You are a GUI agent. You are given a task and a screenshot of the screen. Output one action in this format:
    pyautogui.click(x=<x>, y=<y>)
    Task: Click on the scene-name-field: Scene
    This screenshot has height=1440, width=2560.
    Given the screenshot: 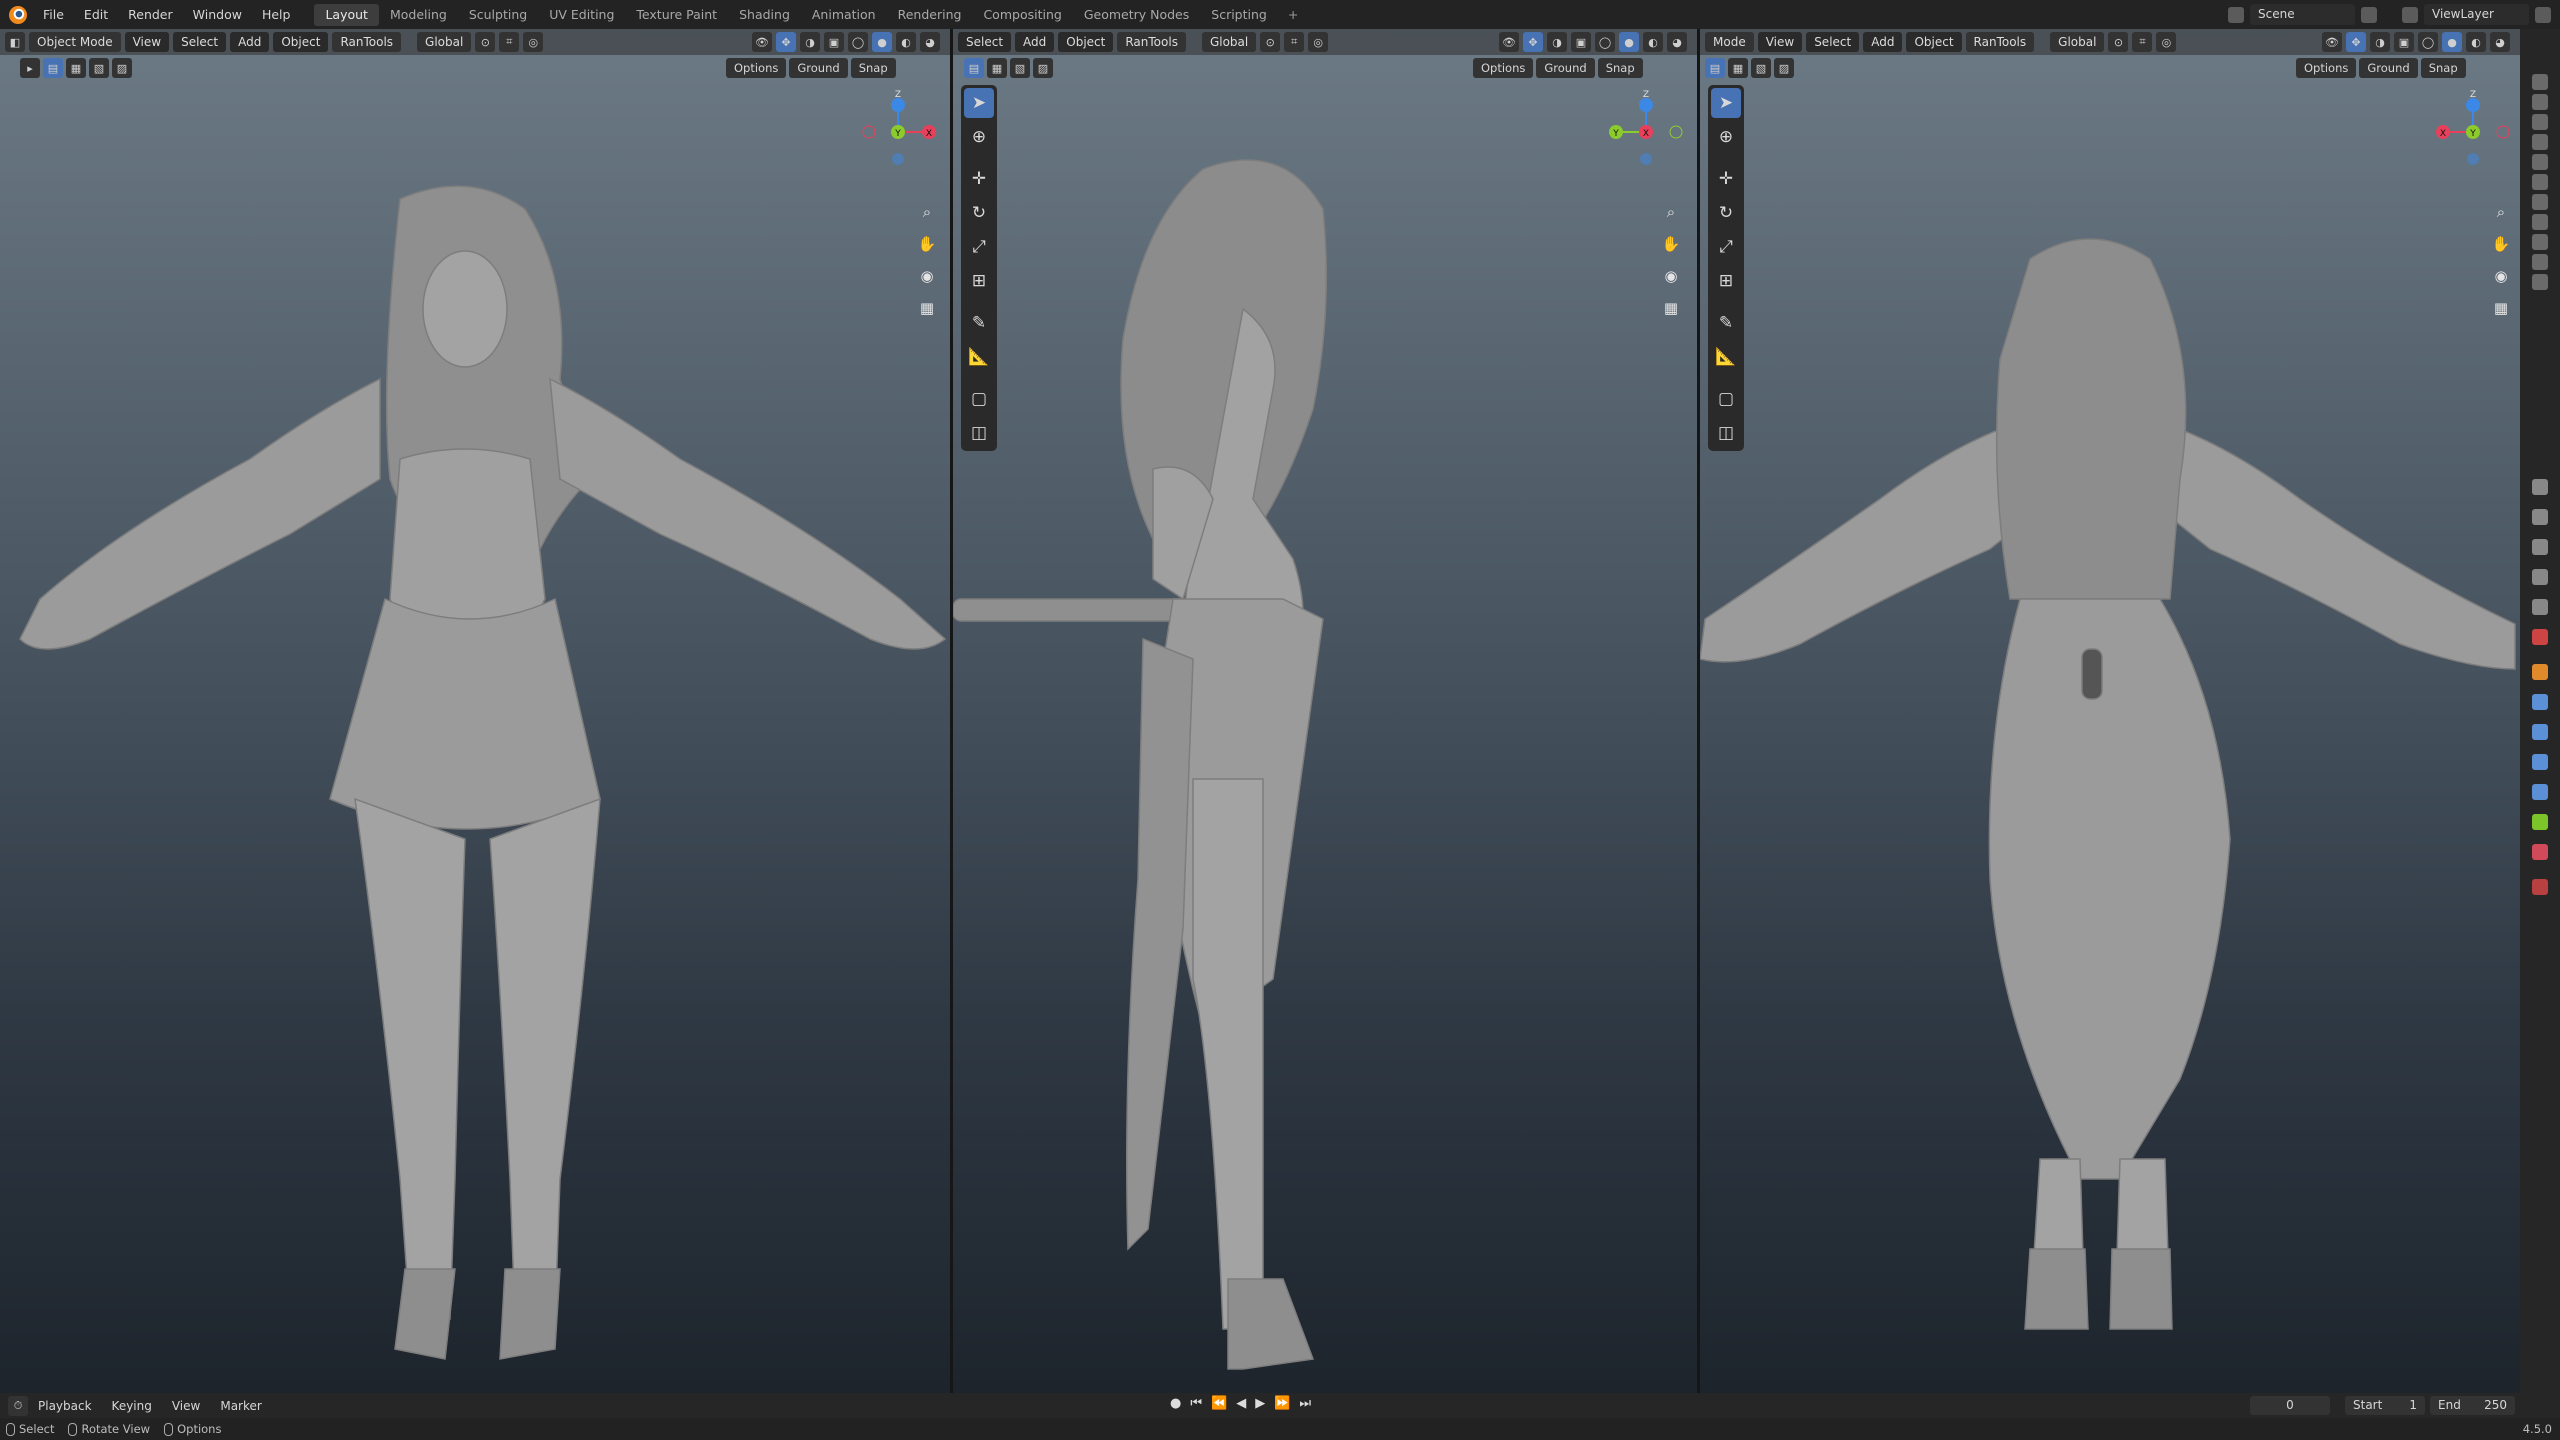 What is the action you would take?
    pyautogui.click(x=2302, y=14)
    